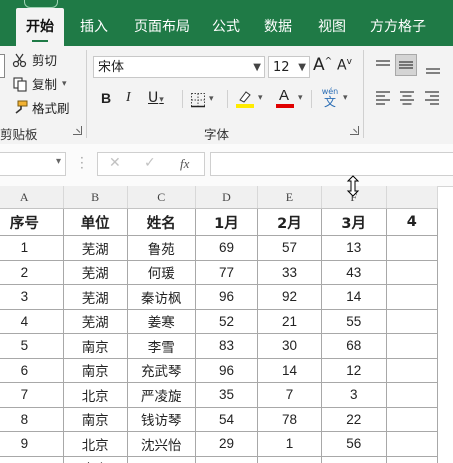  I want to click on table-cell: 钱访琴, so click(161, 419).